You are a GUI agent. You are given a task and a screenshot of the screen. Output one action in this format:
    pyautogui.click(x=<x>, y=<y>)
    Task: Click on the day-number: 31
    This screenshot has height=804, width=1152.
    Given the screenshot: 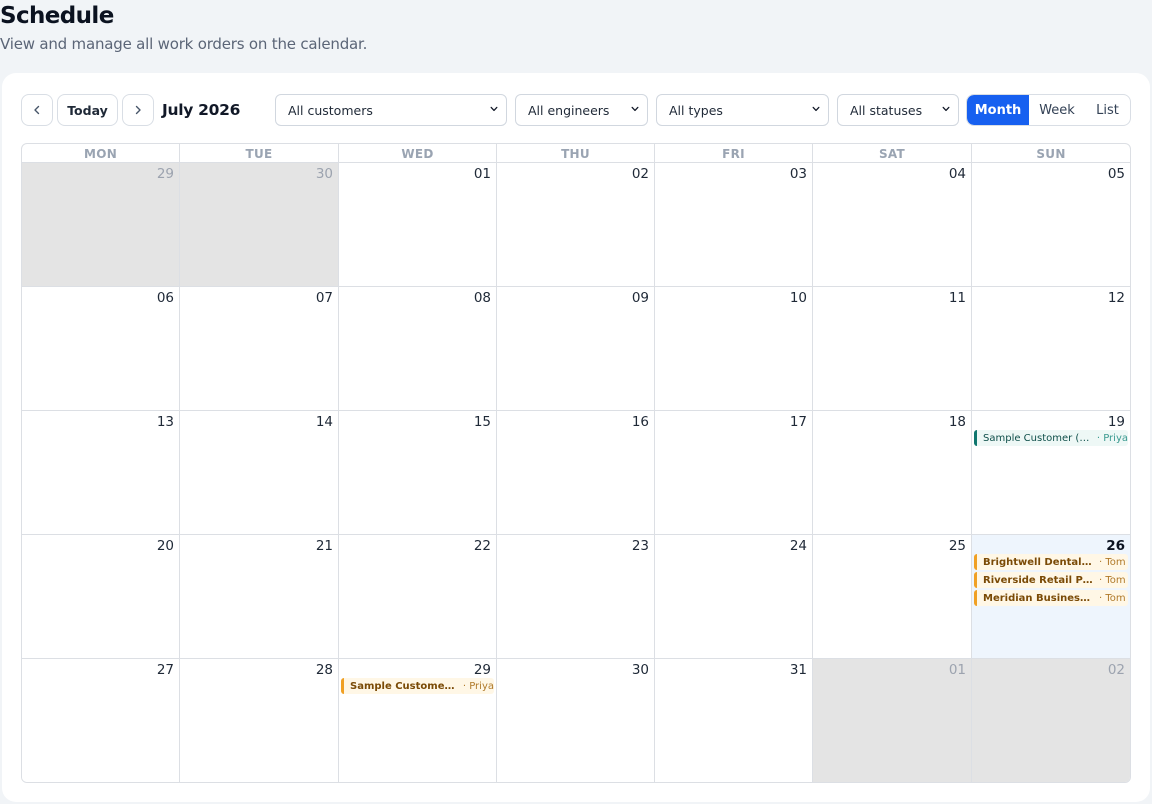 What is the action you would take?
    pyautogui.click(x=798, y=670)
    